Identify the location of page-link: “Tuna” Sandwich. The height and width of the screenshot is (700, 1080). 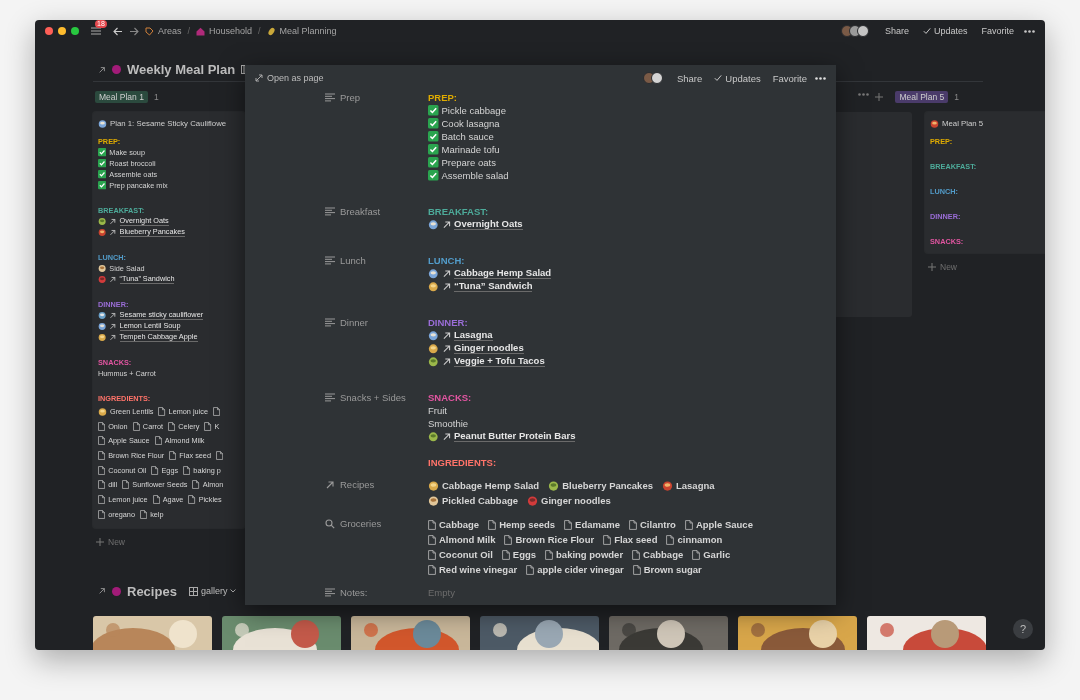
(493, 286).